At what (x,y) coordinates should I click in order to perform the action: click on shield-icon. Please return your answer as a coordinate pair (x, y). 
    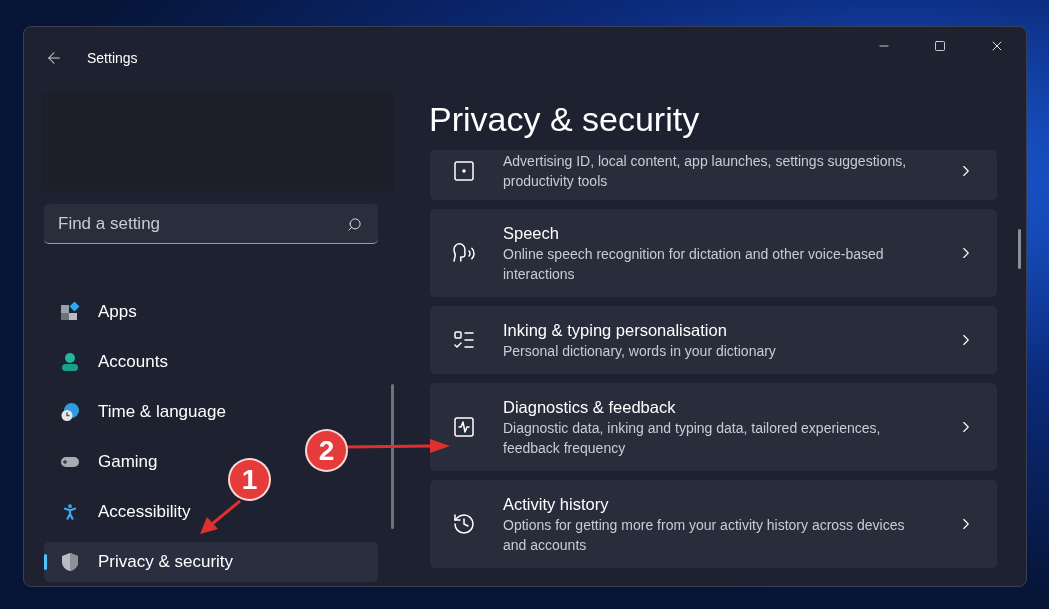
    Looking at the image, I should click on (70, 562).